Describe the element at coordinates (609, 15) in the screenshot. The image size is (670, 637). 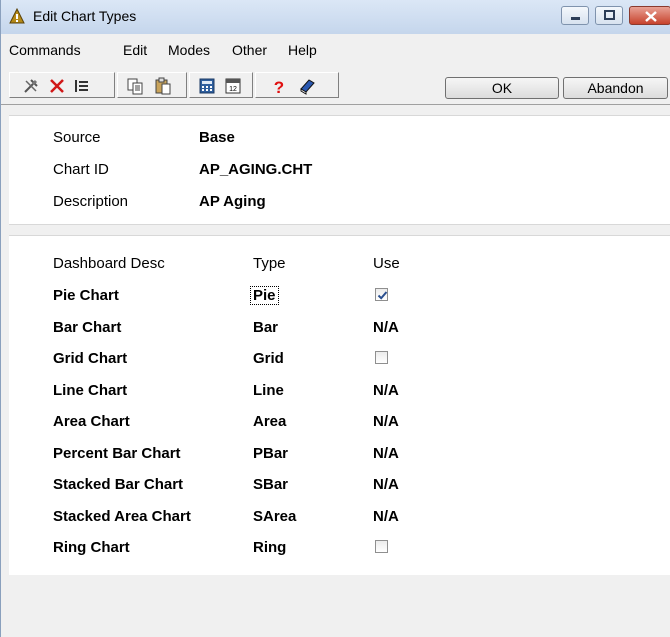
I see `maximize-button` at that location.